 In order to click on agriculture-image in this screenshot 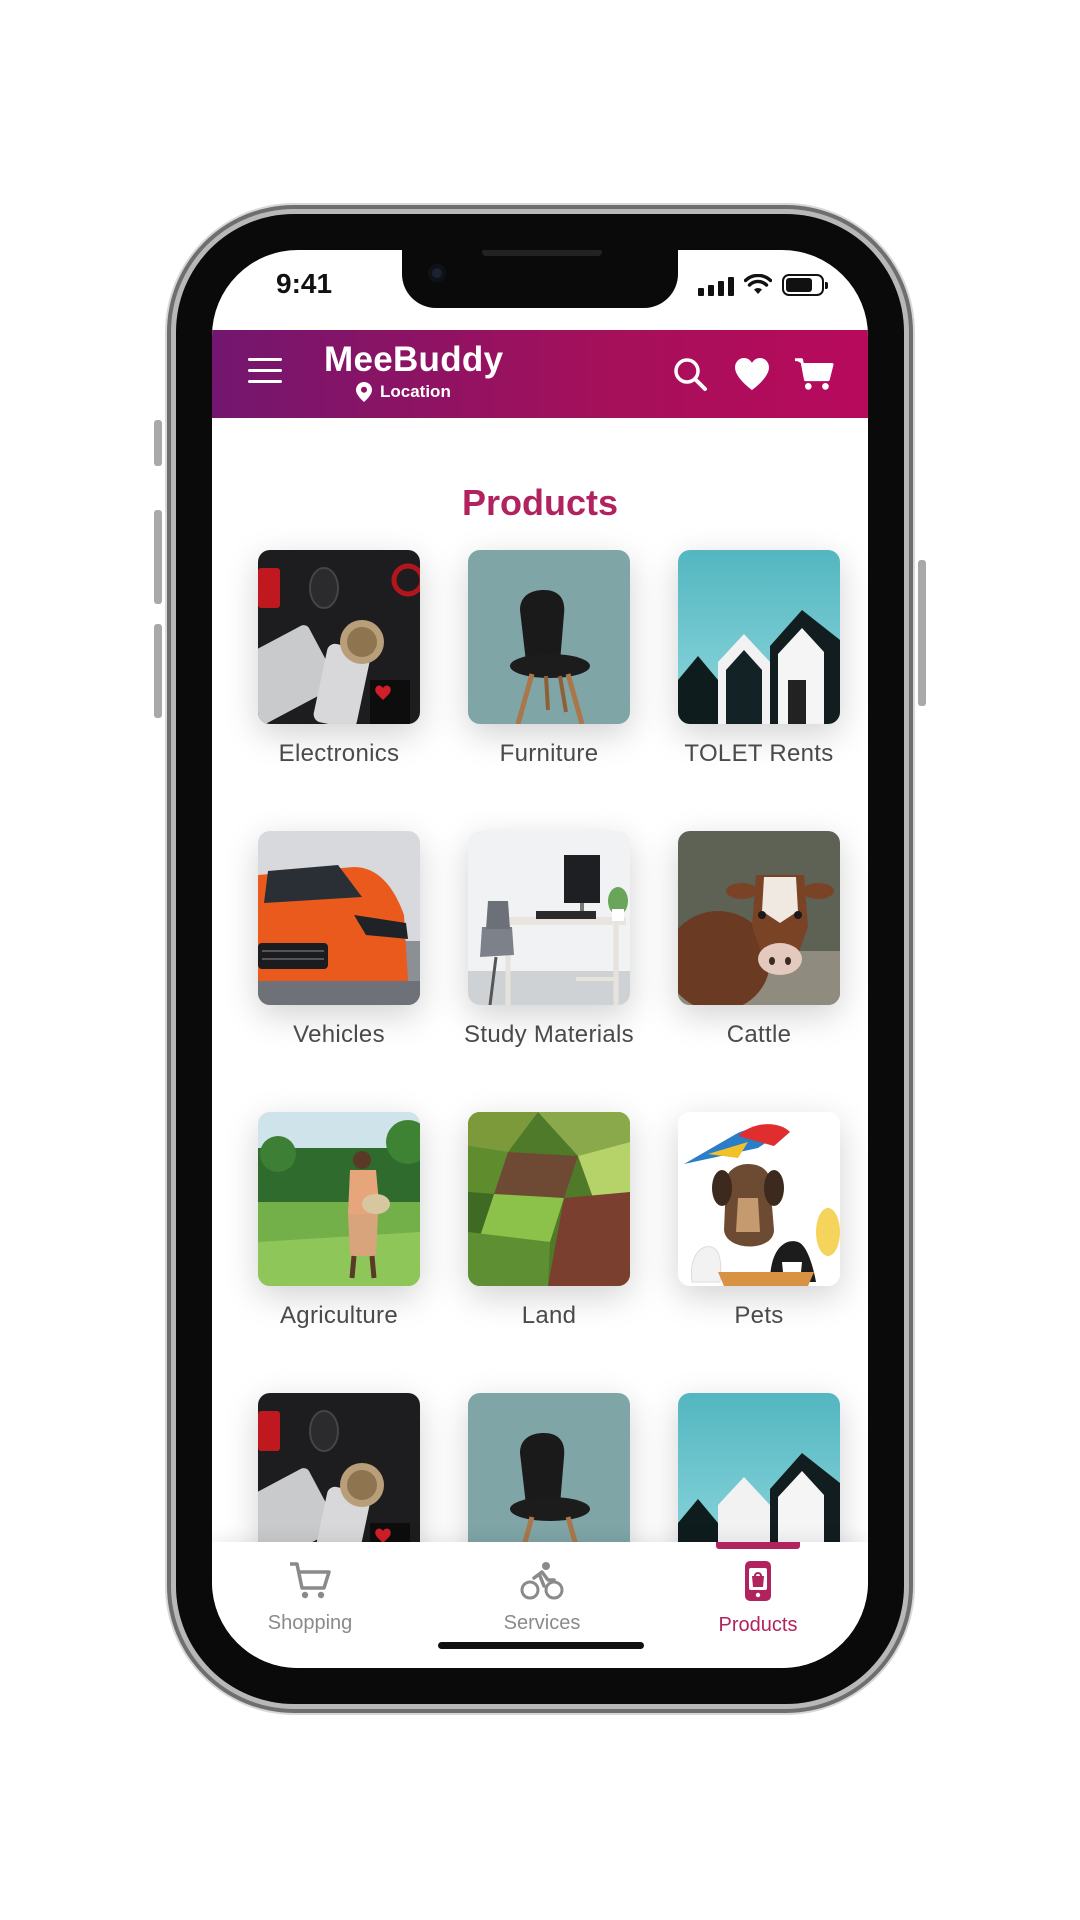, I will do `click(339, 1199)`.